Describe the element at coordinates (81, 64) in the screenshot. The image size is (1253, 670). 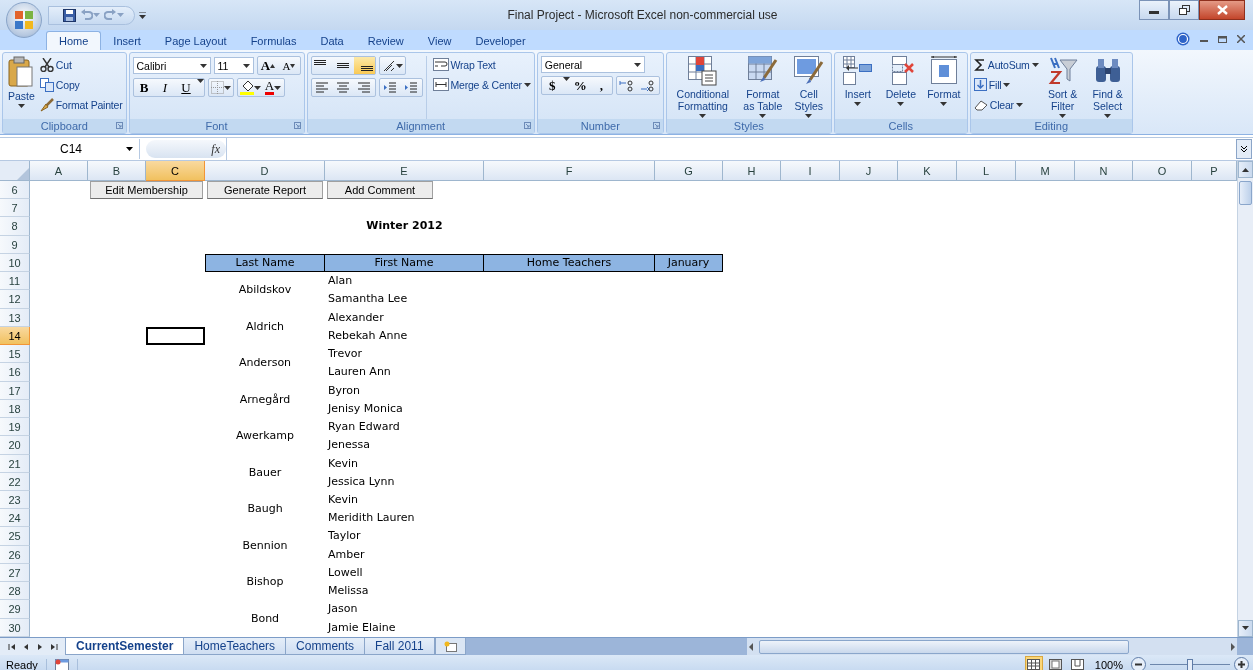
I see `cut-button: Cut` at that location.